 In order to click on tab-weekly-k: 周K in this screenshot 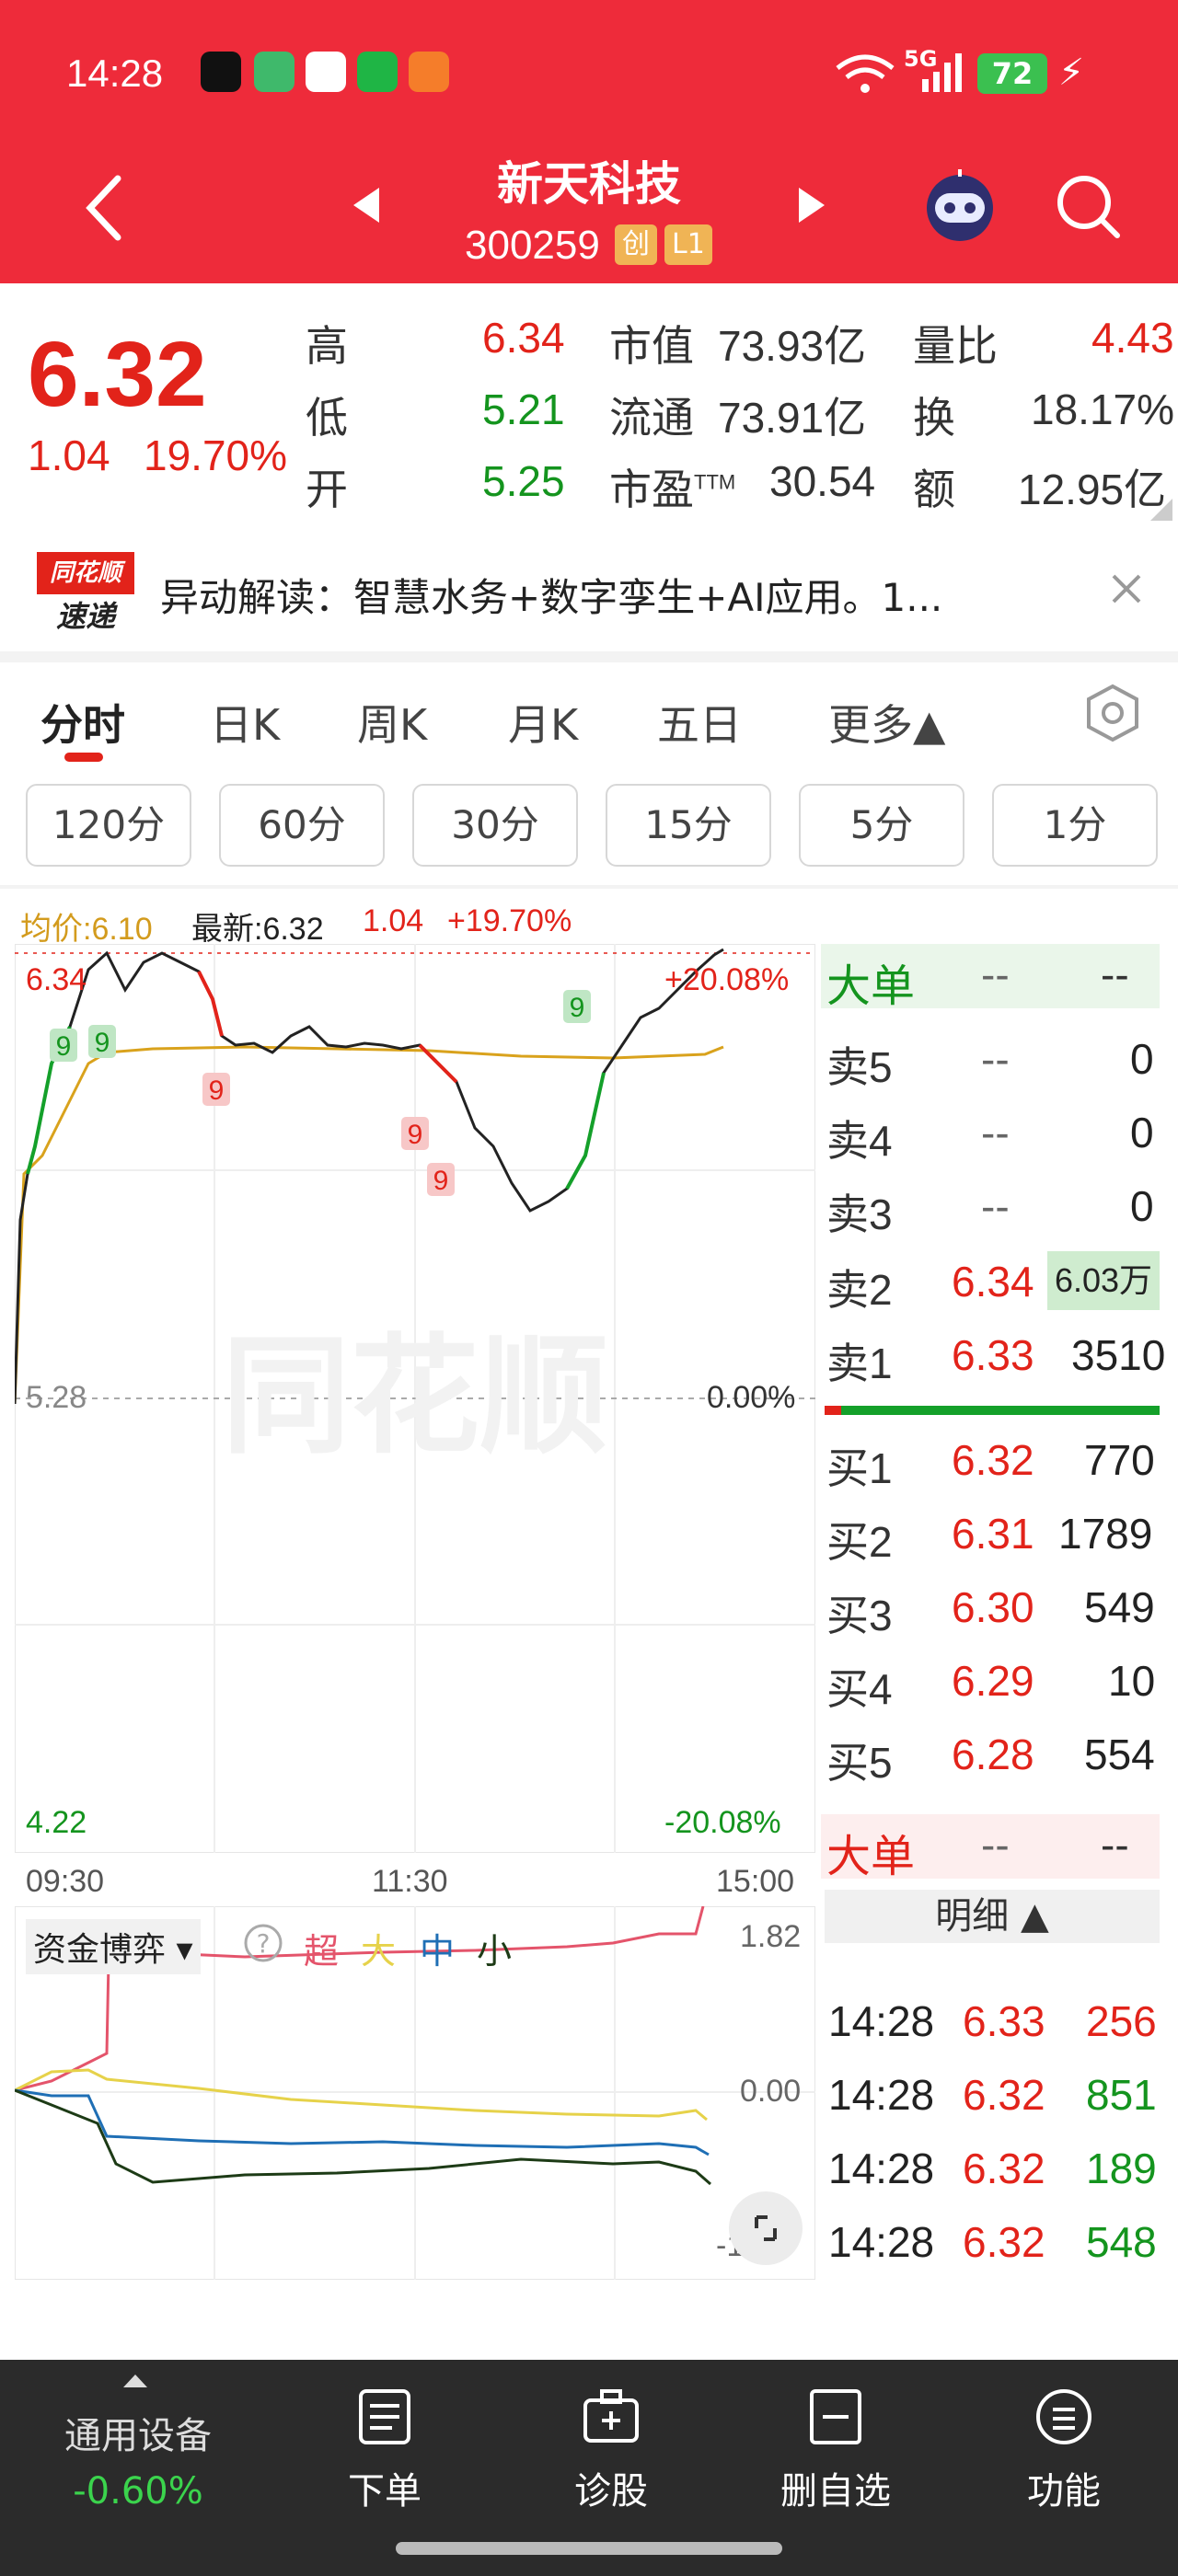, I will do `click(392, 722)`.